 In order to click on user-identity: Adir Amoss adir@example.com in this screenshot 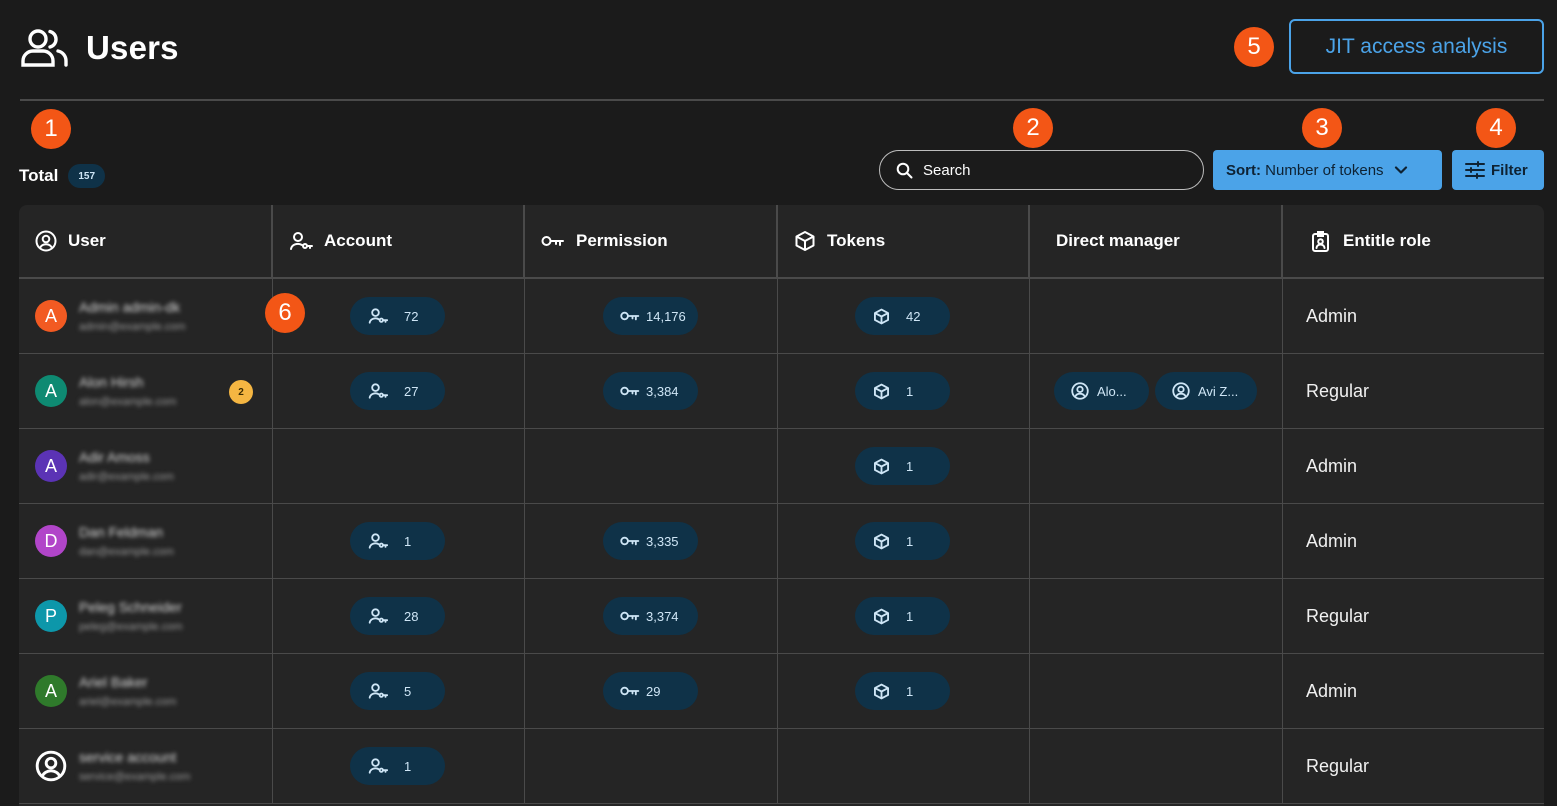, I will do `click(126, 466)`.